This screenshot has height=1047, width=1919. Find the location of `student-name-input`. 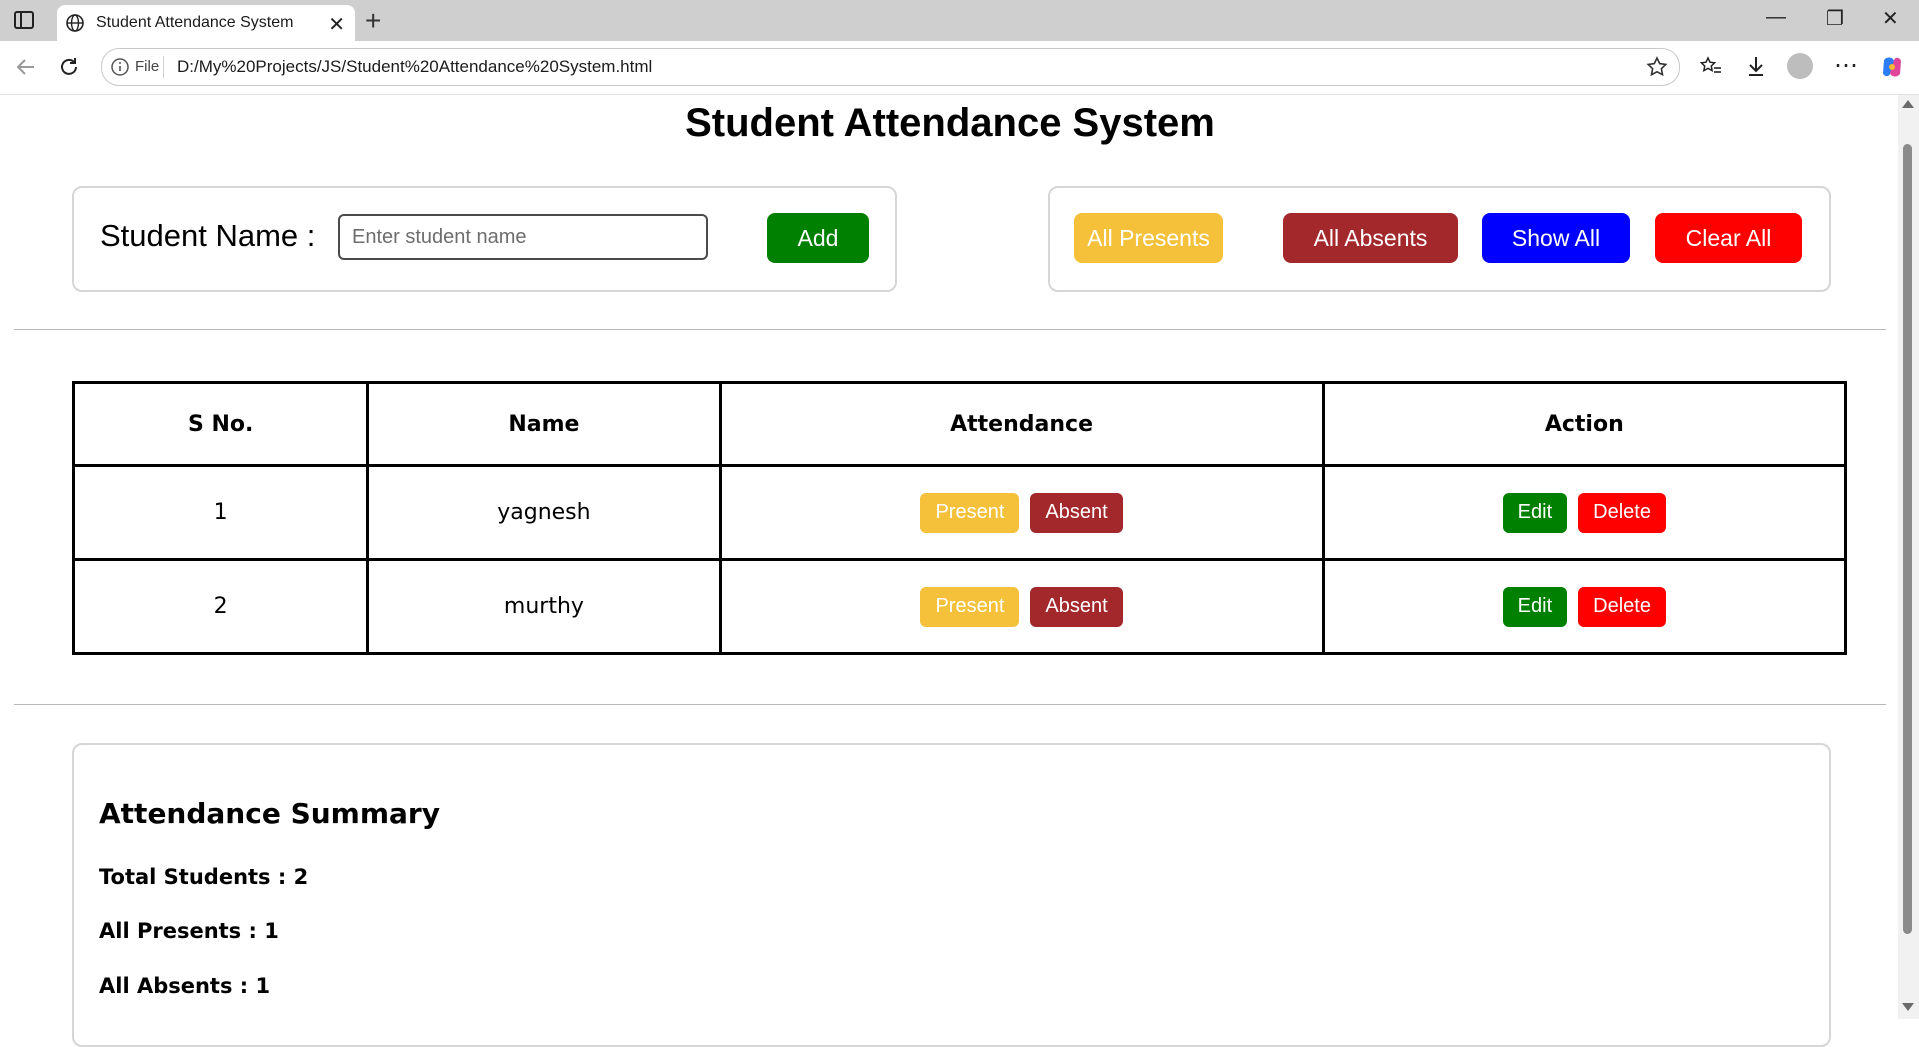

student-name-input is located at coordinates (523, 237).